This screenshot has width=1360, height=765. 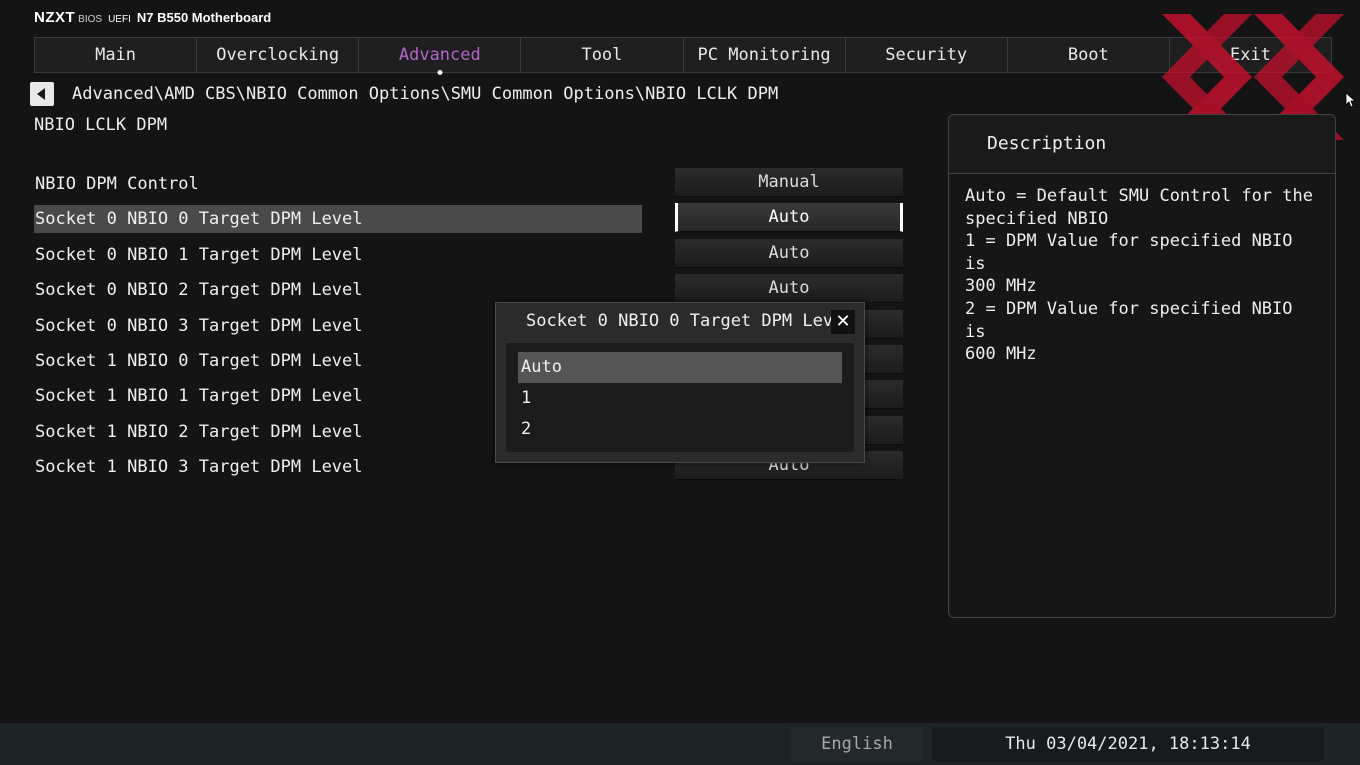 I want to click on description-line: 600 MHz, so click(x=1001, y=354).